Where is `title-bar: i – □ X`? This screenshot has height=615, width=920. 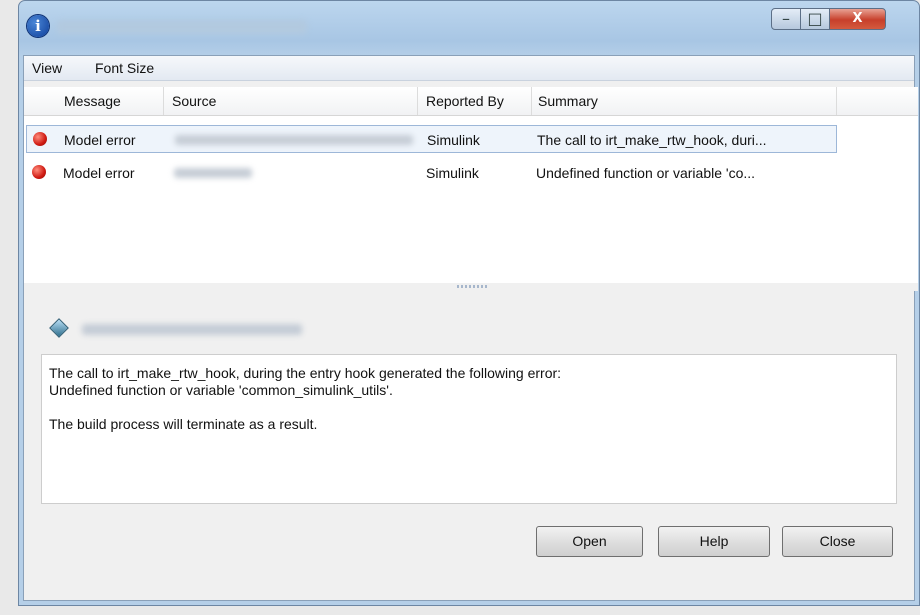 title-bar: i – □ X is located at coordinates (469, 25).